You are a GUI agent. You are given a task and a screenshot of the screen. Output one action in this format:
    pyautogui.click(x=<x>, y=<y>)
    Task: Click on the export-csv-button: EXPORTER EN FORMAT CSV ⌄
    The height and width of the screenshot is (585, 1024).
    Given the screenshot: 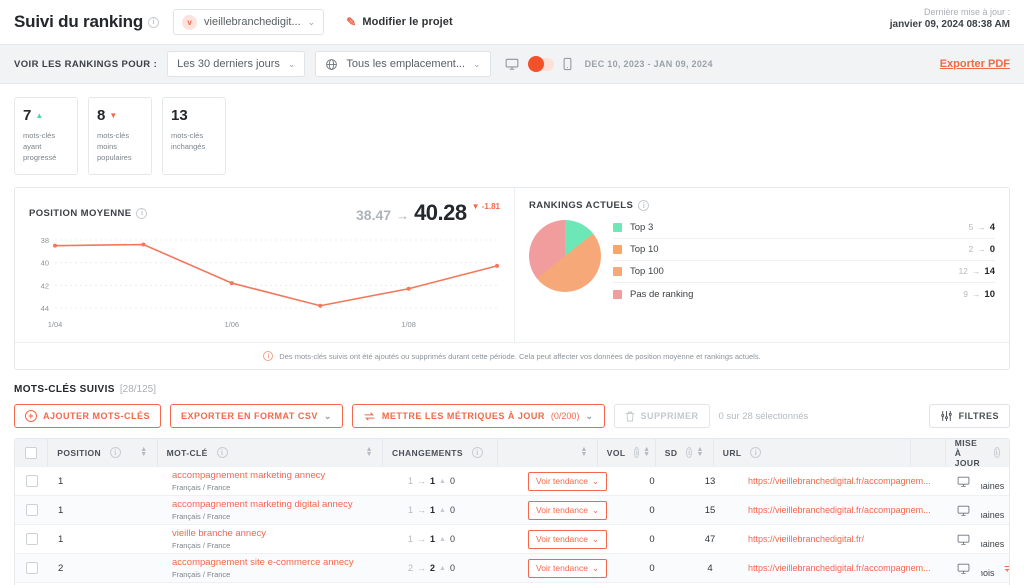 What is the action you would take?
    pyautogui.click(x=256, y=416)
    